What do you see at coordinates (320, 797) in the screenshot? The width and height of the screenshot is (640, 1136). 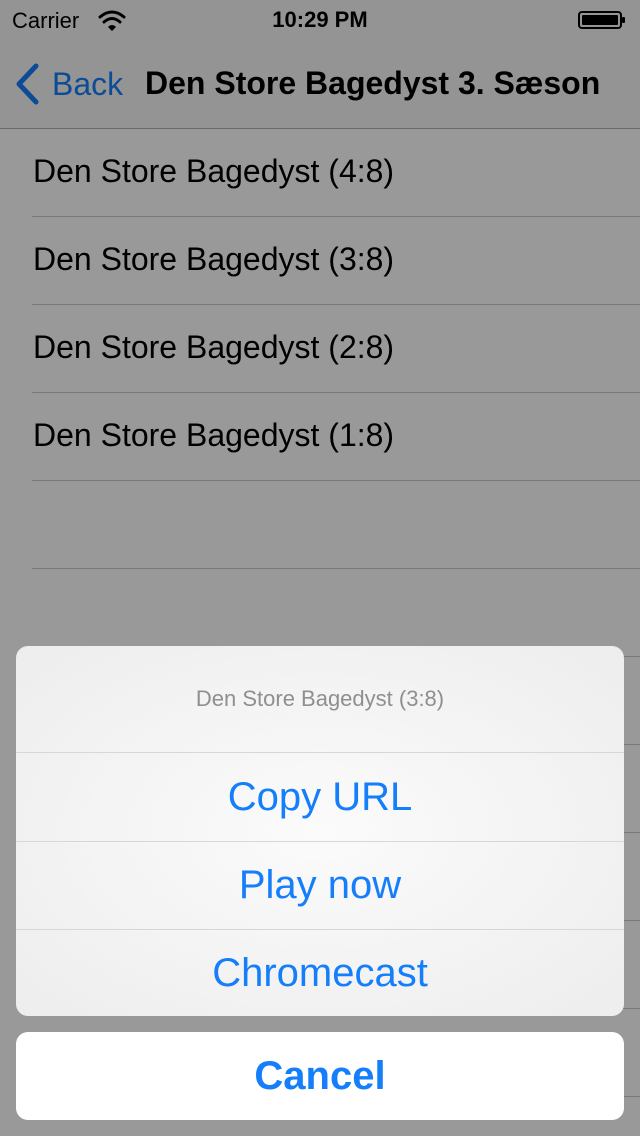 I see `copy-url-button: Copy URL` at bounding box center [320, 797].